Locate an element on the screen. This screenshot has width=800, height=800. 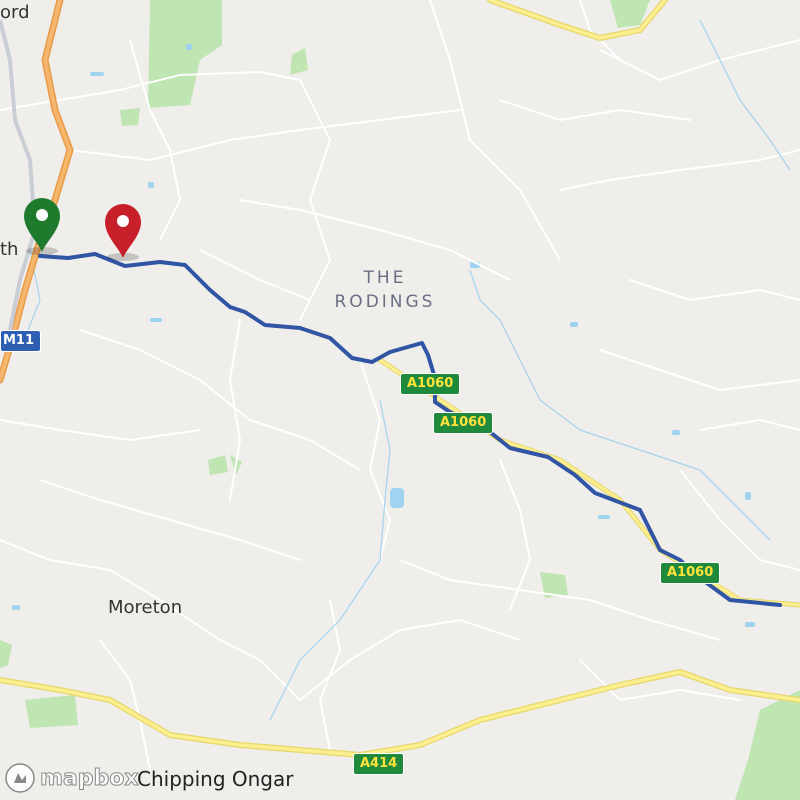
region-label-line2: RODINGS is located at coordinates (385, 302).